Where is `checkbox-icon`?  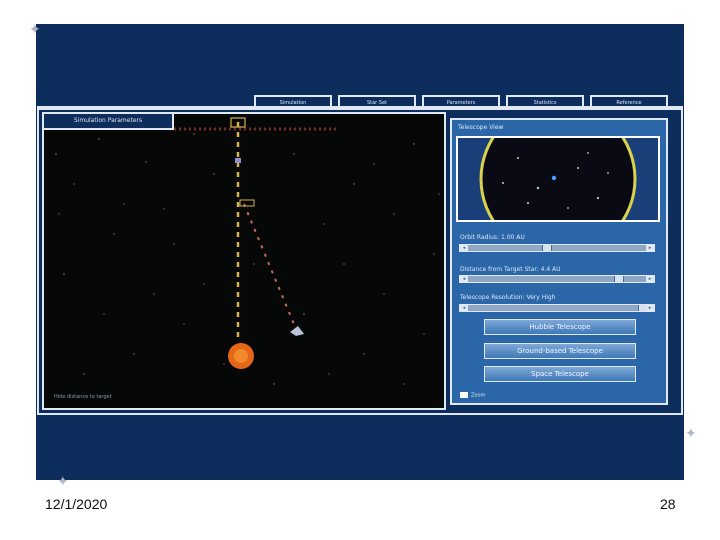 checkbox-icon is located at coordinates (464, 395).